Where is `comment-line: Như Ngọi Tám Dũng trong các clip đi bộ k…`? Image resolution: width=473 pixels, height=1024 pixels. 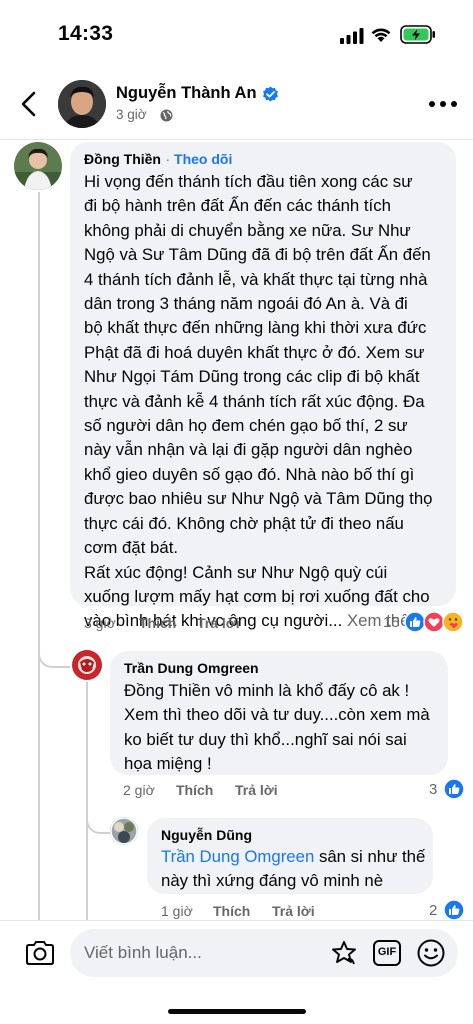 comment-line: Như Ngọi Tám Dũng trong các clip đi bộ k… is located at coordinates (252, 377).